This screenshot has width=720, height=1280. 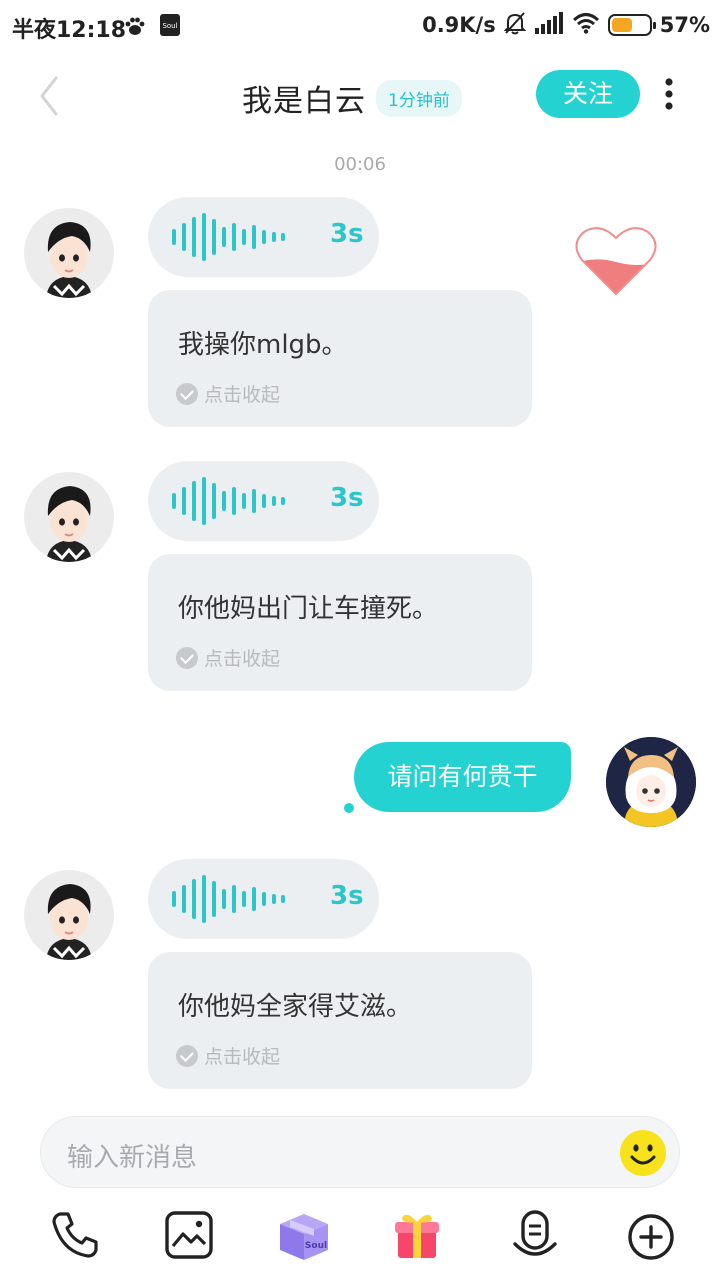 I want to click on emoji-icon, so click(x=643, y=1153).